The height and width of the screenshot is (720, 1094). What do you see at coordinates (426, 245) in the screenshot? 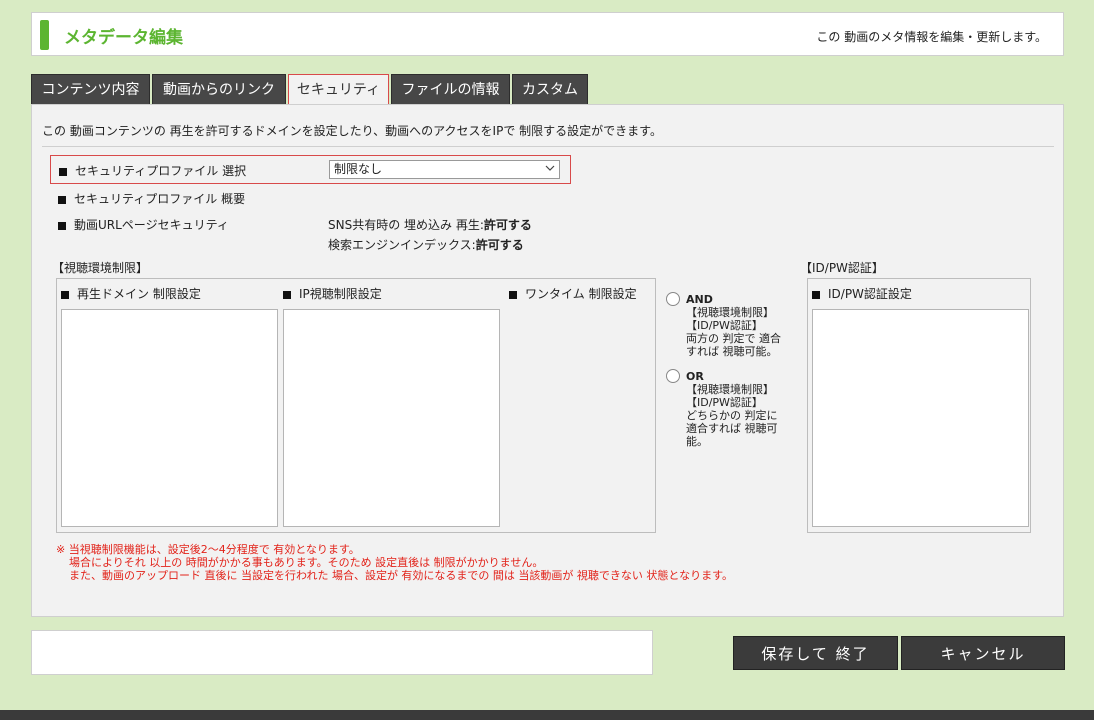
I see `search-index-setting: 検索エンジンインデックス:許可する` at bounding box center [426, 245].